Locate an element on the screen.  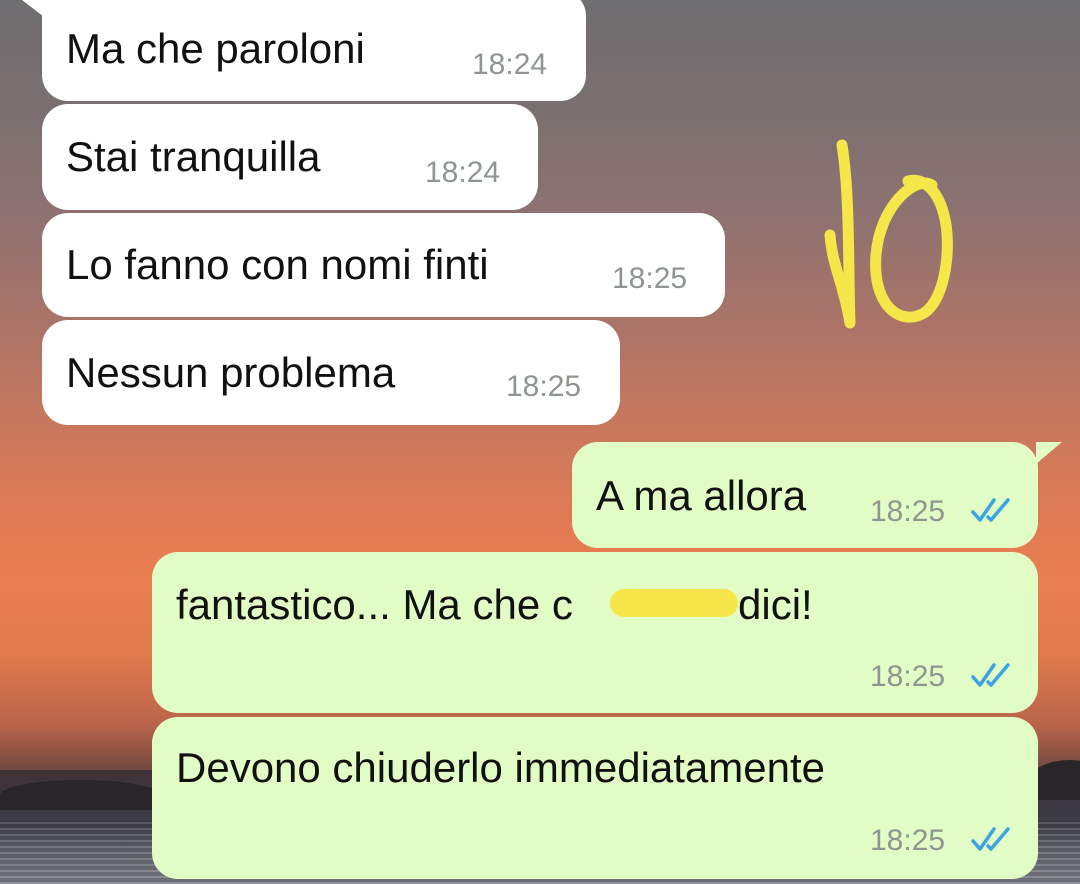
handwritten-10-doodle is located at coordinates (888, 234).